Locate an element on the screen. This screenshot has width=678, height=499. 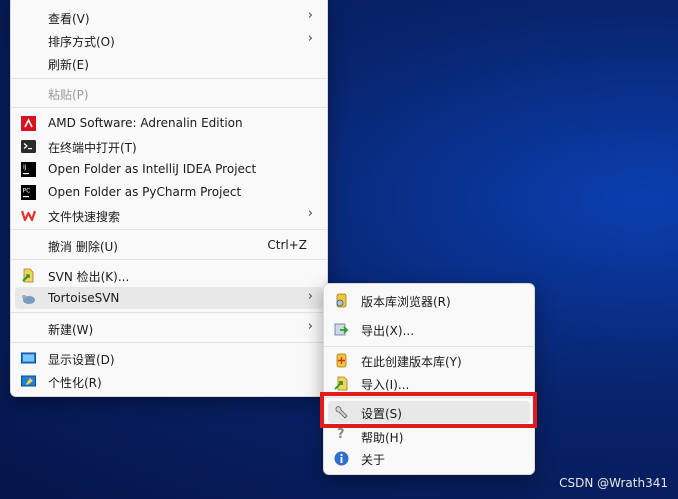
personalize-icon is located at coordinates (28, 381).